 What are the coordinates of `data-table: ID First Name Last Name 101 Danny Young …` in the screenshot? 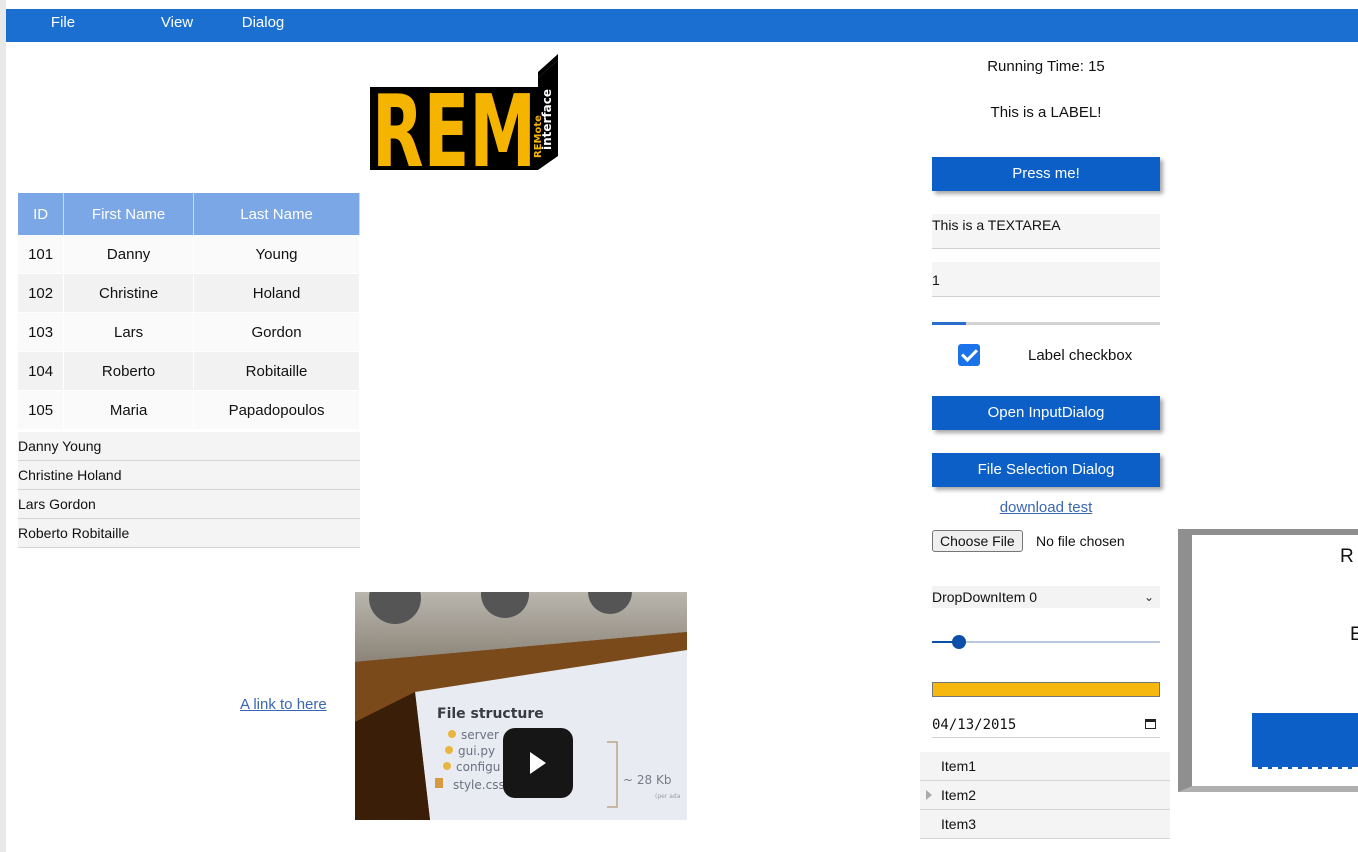 It's located at (189, 311).